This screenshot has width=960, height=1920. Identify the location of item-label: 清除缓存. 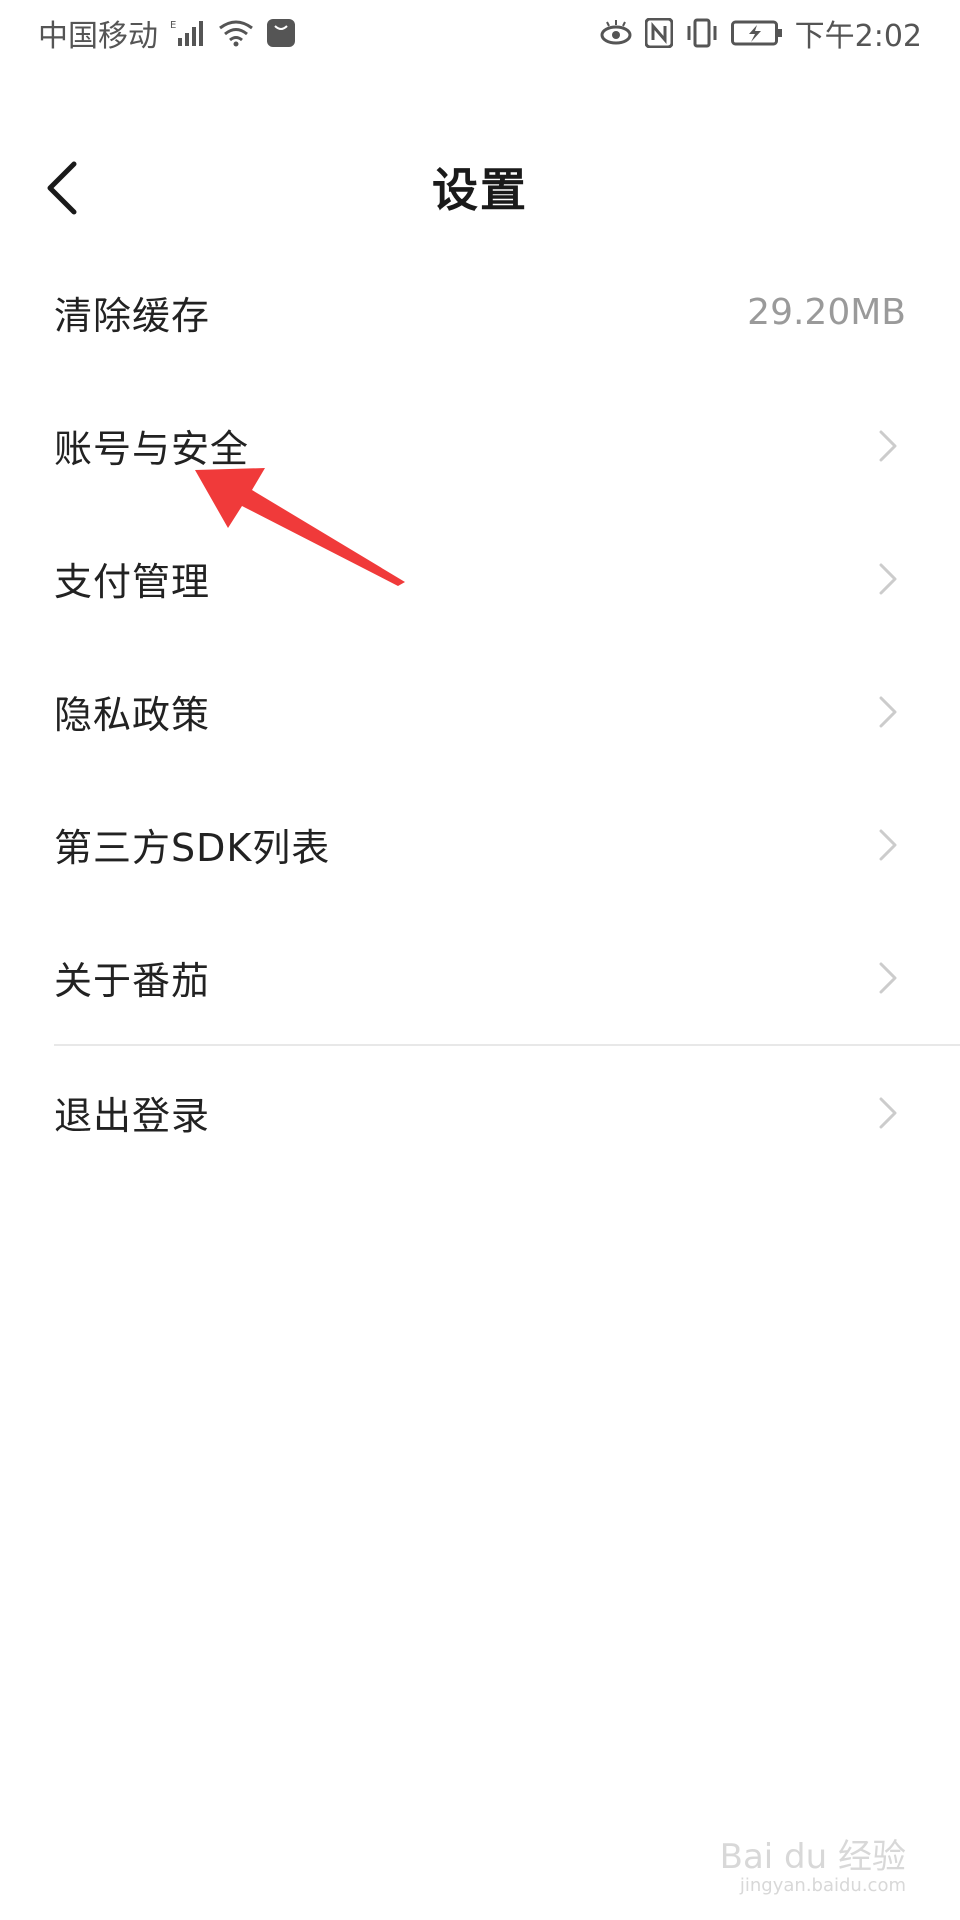
(132, 316).